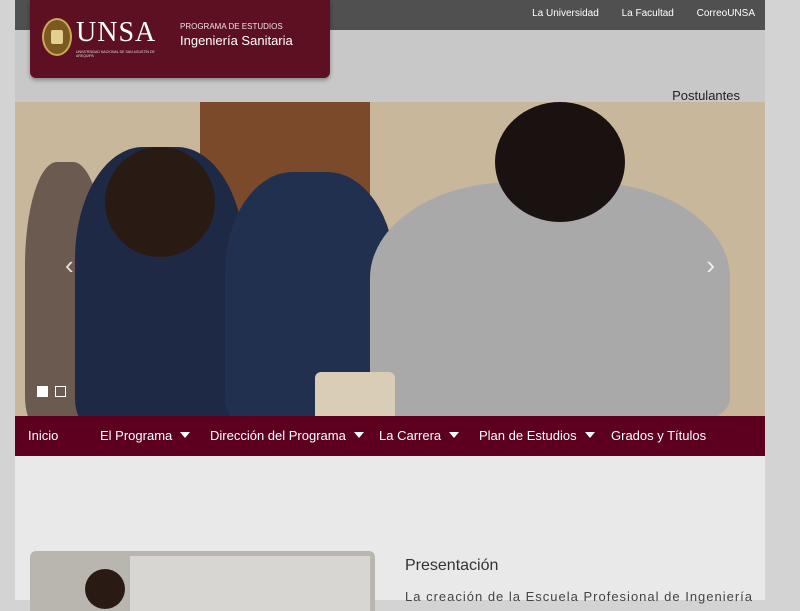 The height and width of the screenshot is (611, 800). I want to click on slider-next-arrow: ›, so click(710, 265).